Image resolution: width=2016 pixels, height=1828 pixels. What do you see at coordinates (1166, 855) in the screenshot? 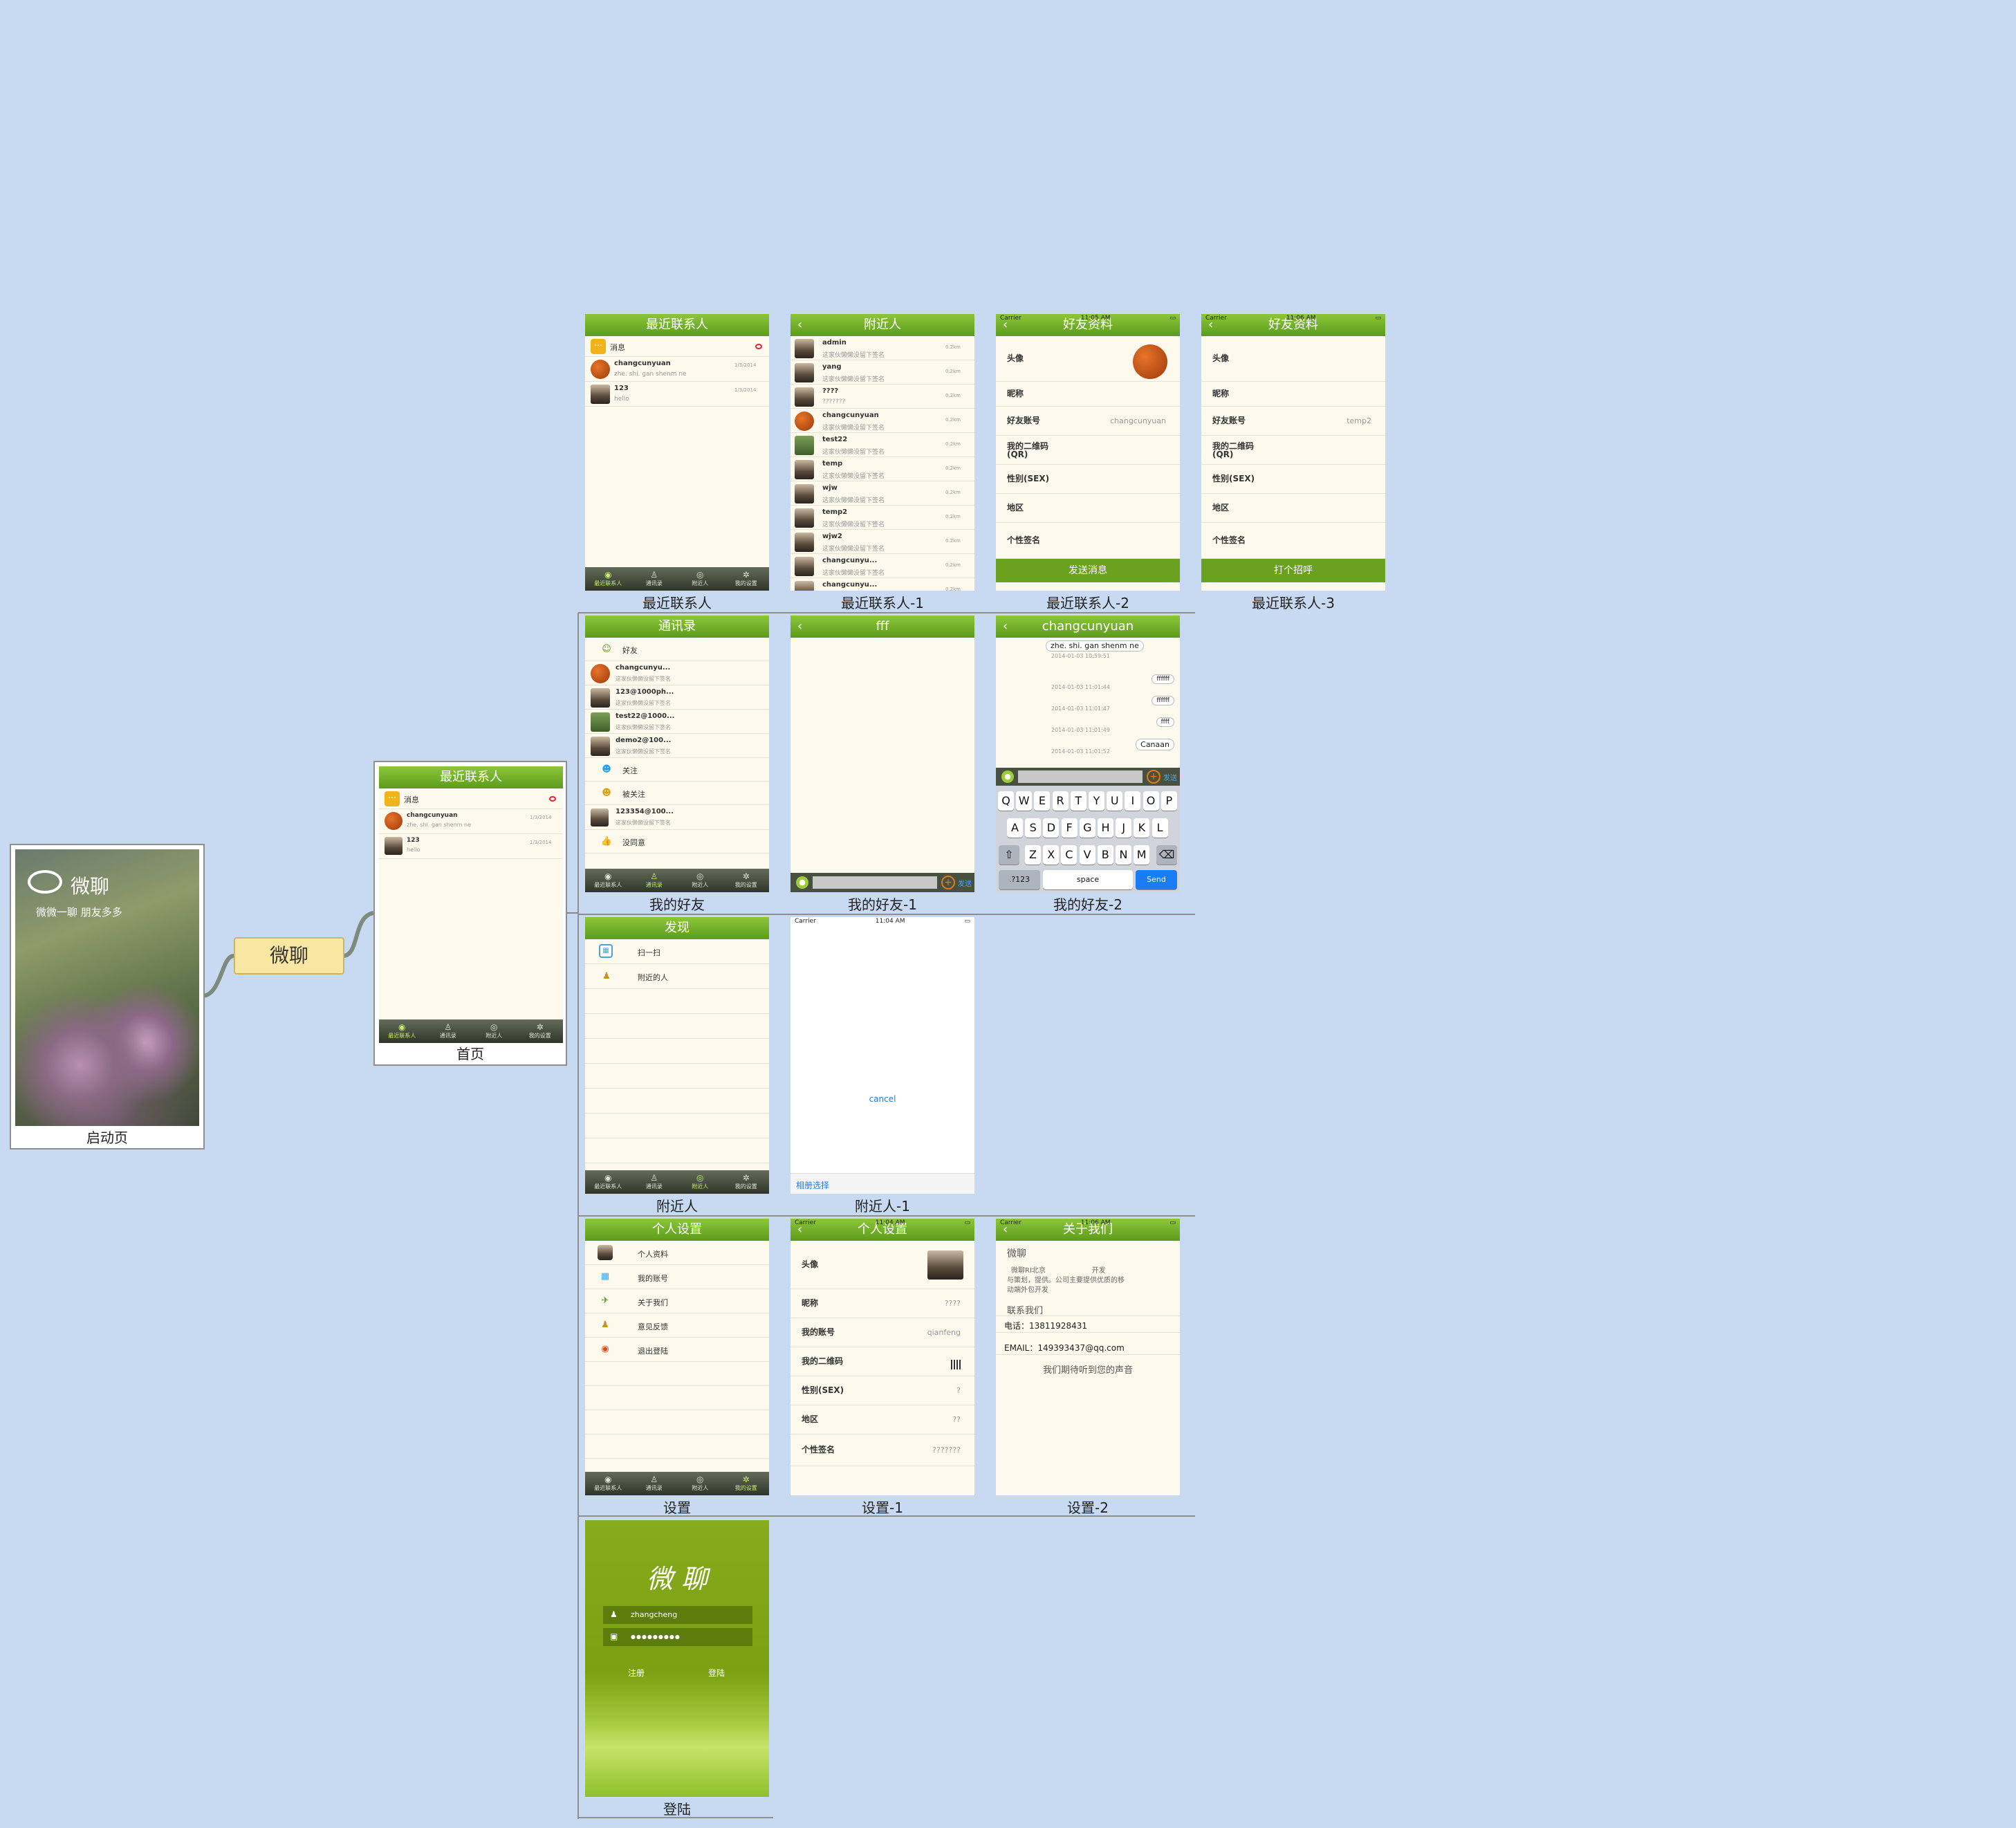
I see `delete-key: ⌫` at bounding box center [1166, 855].